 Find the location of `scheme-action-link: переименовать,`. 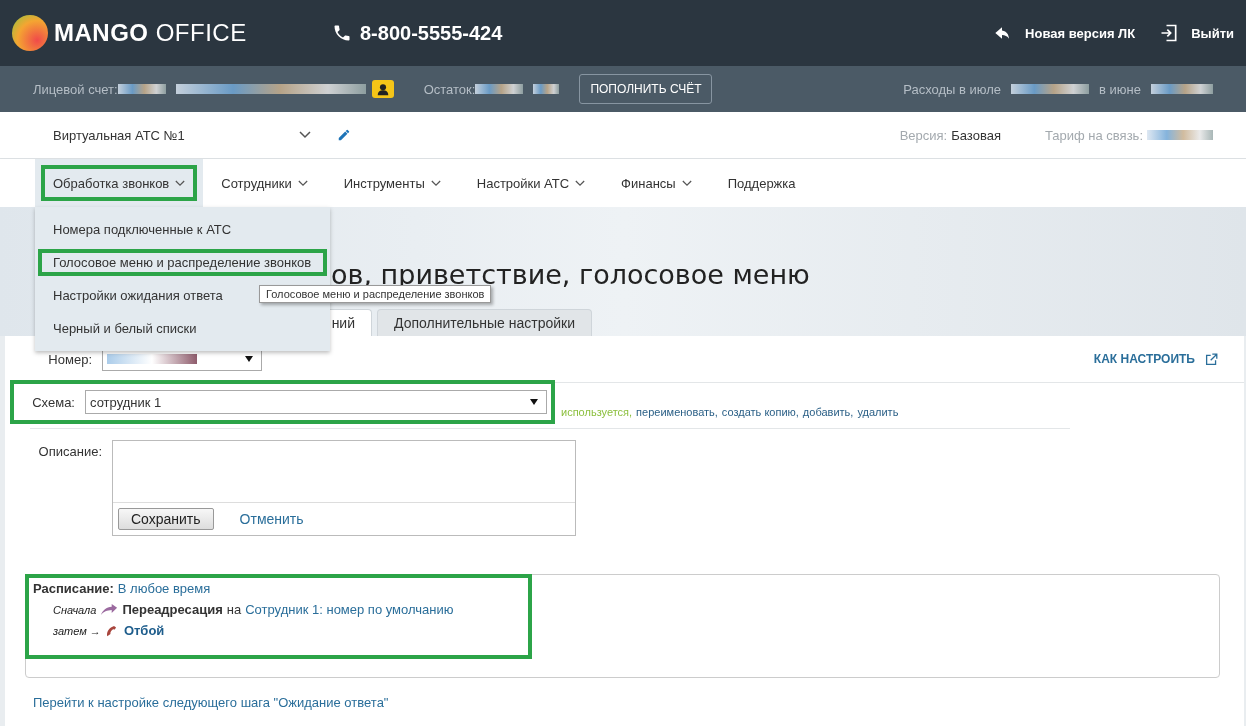

scheme-action-link: переименовать, is located at coordinates (677, 412).